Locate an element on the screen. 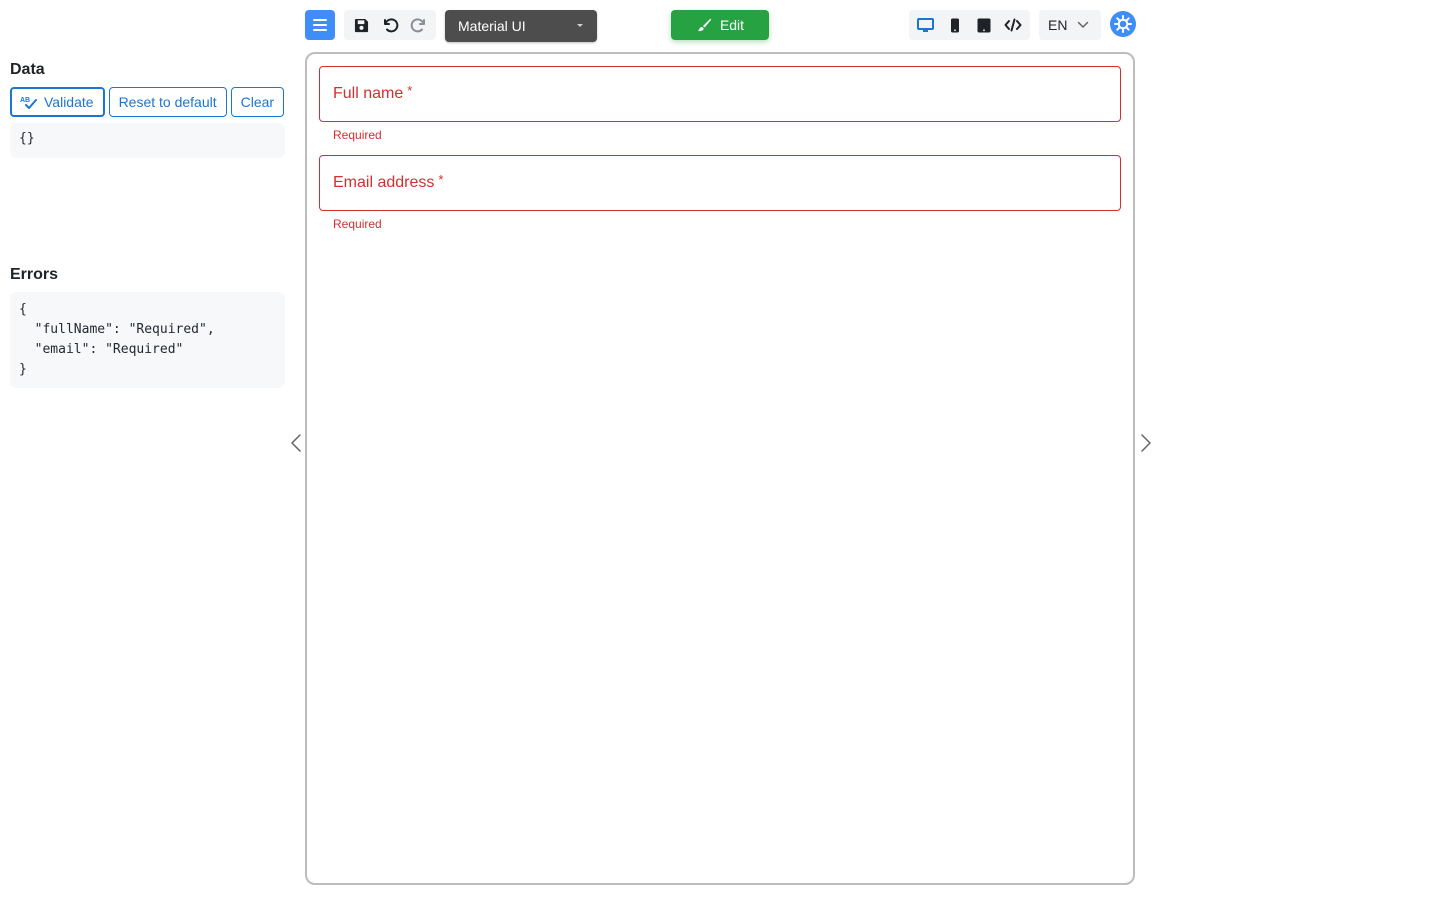  edit-button: Edit is located at coordinates (720, 25).